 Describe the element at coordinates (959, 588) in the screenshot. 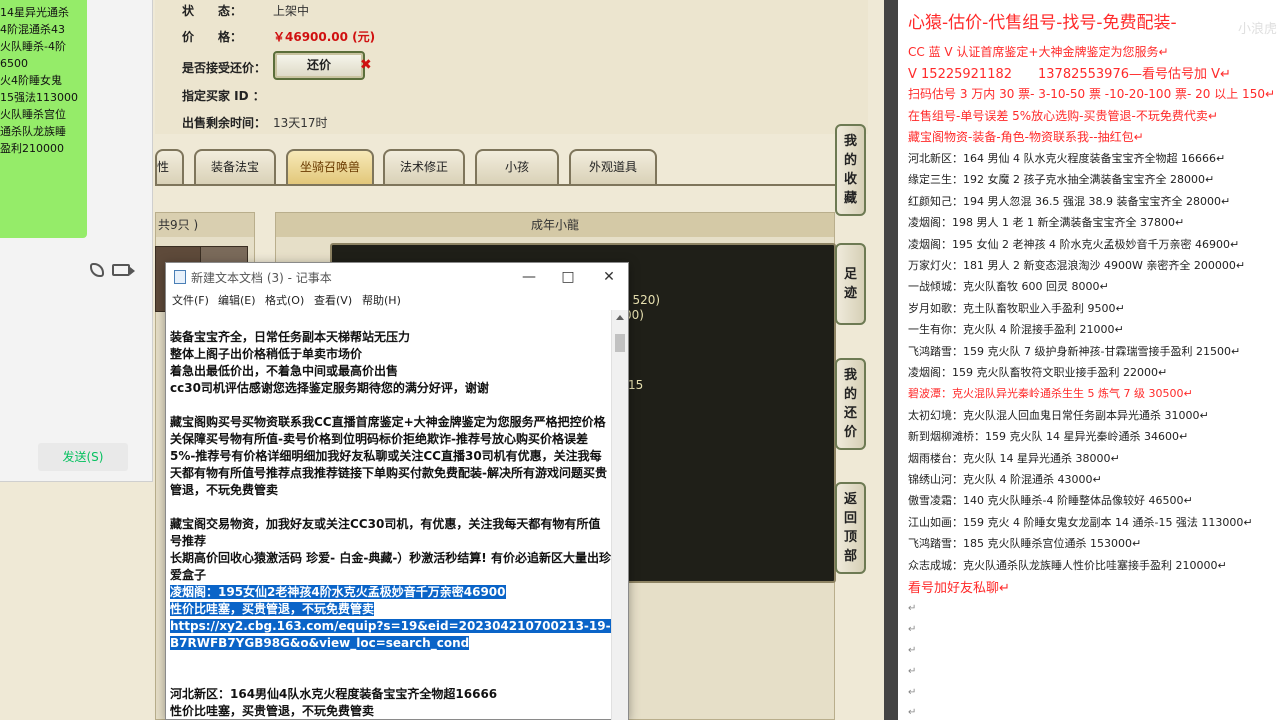

I see `footer-line: 看号加好友私聊↵` at that location.